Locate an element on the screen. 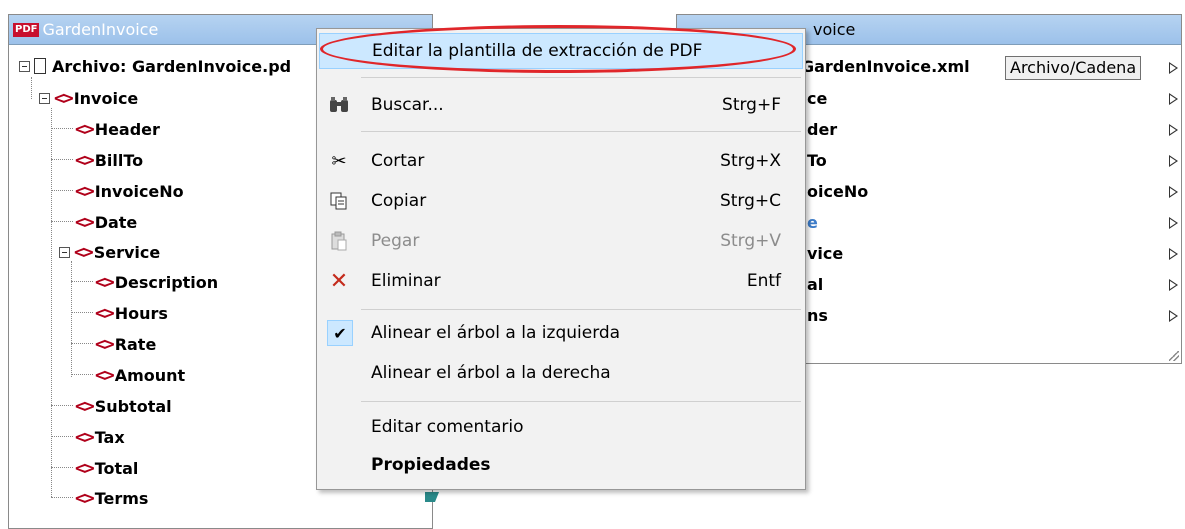 The width and height of the screenshot is (1185, 529). menu-item-copy: Copiar Strg+C is located at coordinates (561, 201).